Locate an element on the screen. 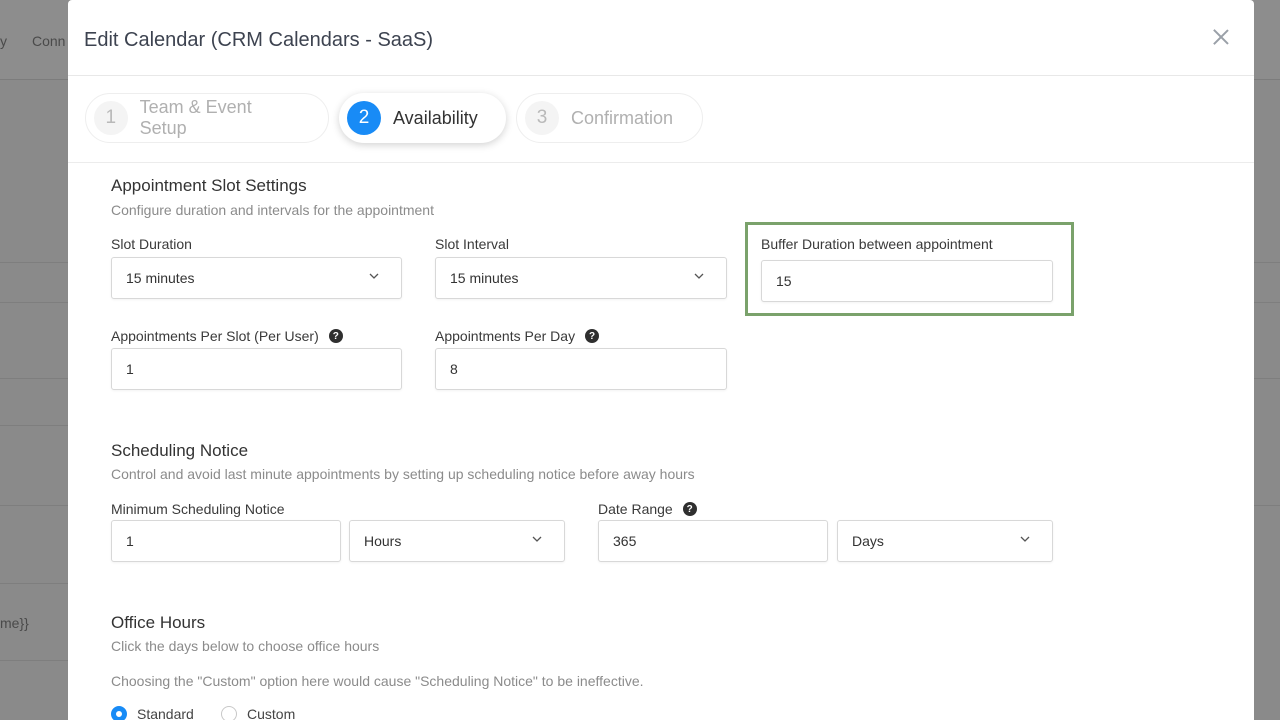  buffer-duration-value: 15 is located at coordinates (784, 281).